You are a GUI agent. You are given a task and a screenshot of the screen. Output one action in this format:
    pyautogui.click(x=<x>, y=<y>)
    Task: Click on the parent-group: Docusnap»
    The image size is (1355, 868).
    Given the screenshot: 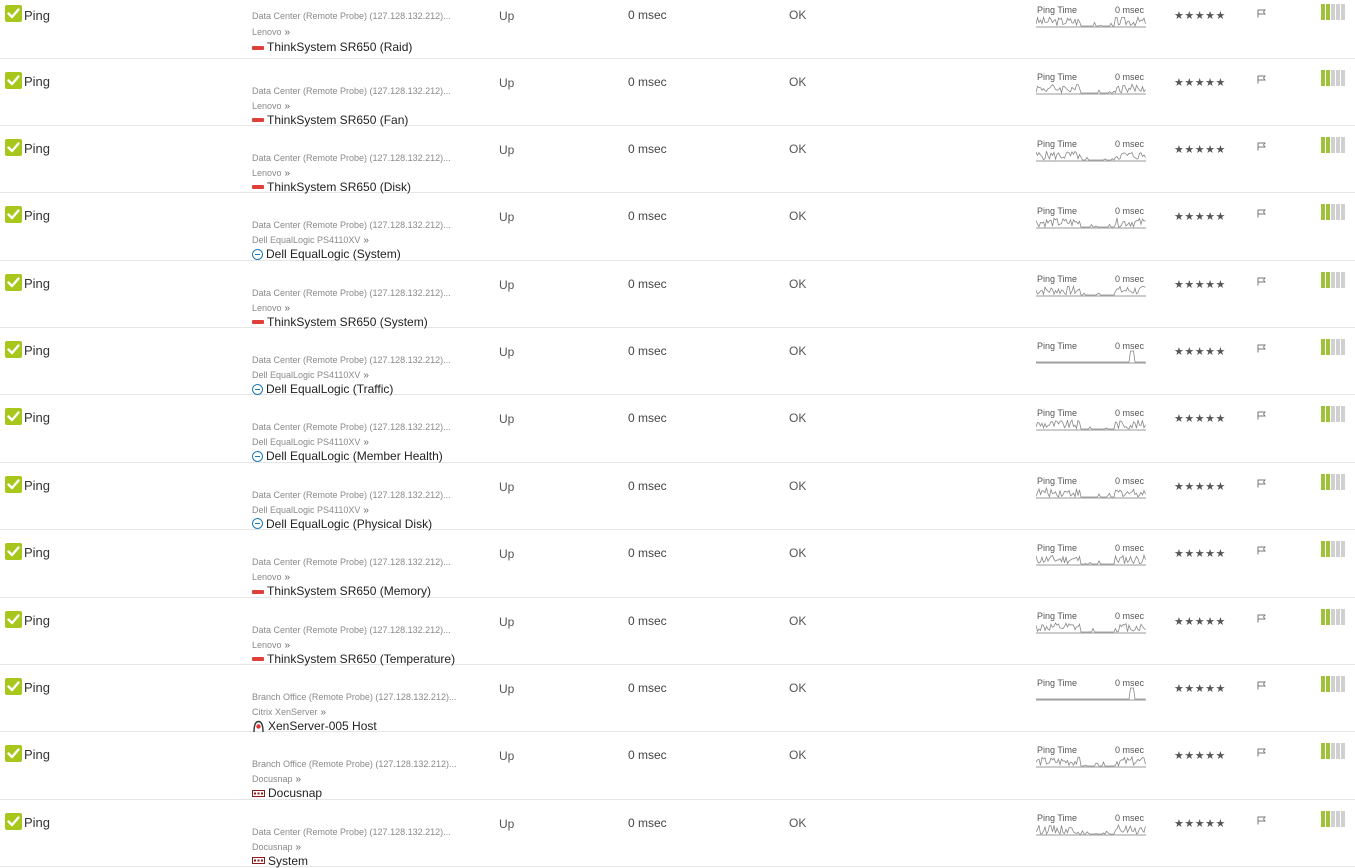 What is the action you would take?
    pyautogui.click(x=276, y=847)
    